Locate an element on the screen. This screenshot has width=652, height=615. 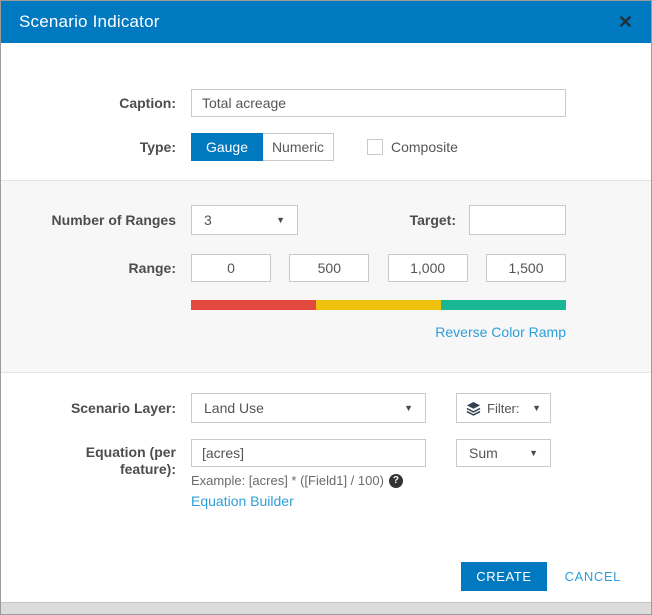
color-ramp is located at coordinates (378, 305).